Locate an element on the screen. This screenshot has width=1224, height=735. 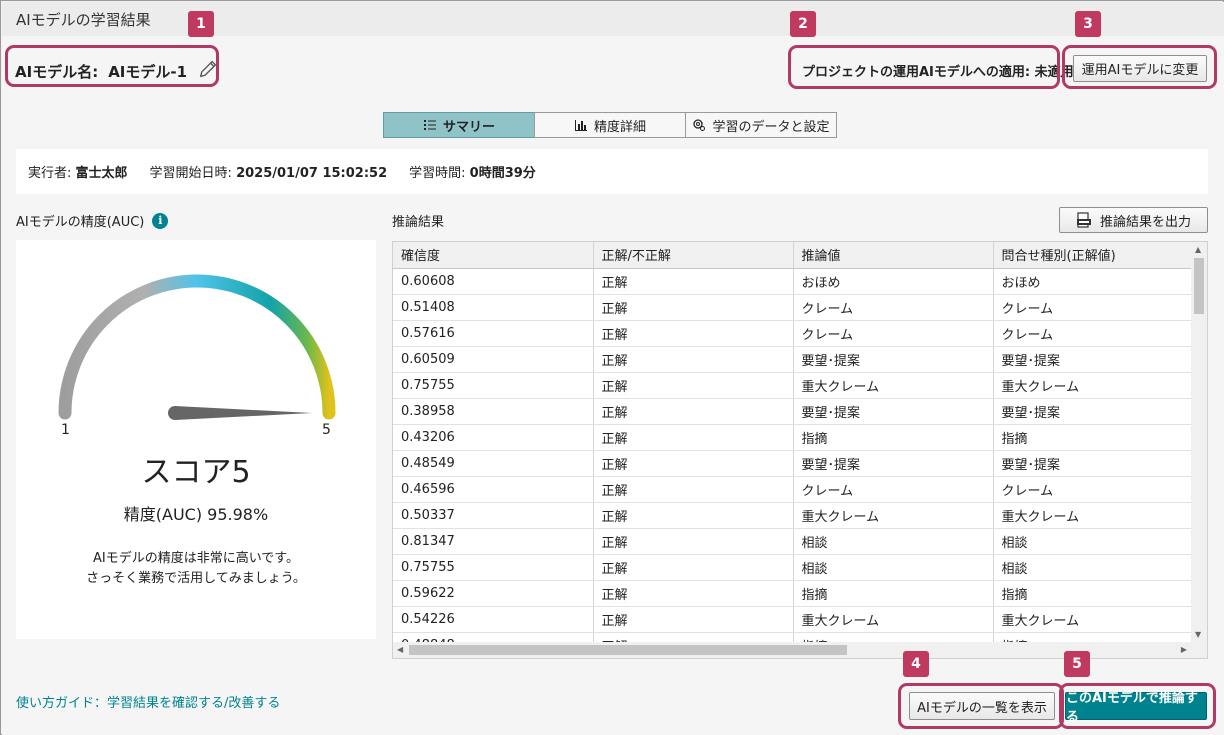
scroll-left-arrow: ◀ is located at coordinates (400, 649).